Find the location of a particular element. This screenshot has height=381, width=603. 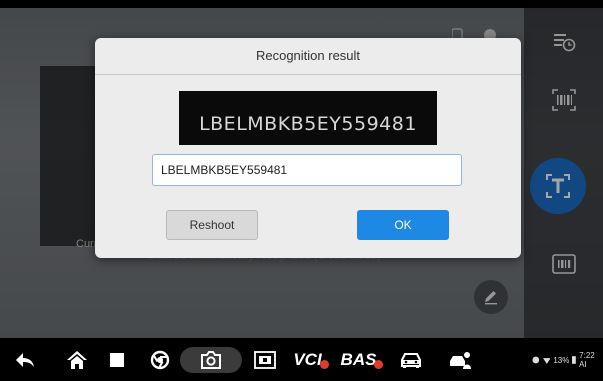

status-bar: 13% 7:22 AI is located at coordinates (567, 360).